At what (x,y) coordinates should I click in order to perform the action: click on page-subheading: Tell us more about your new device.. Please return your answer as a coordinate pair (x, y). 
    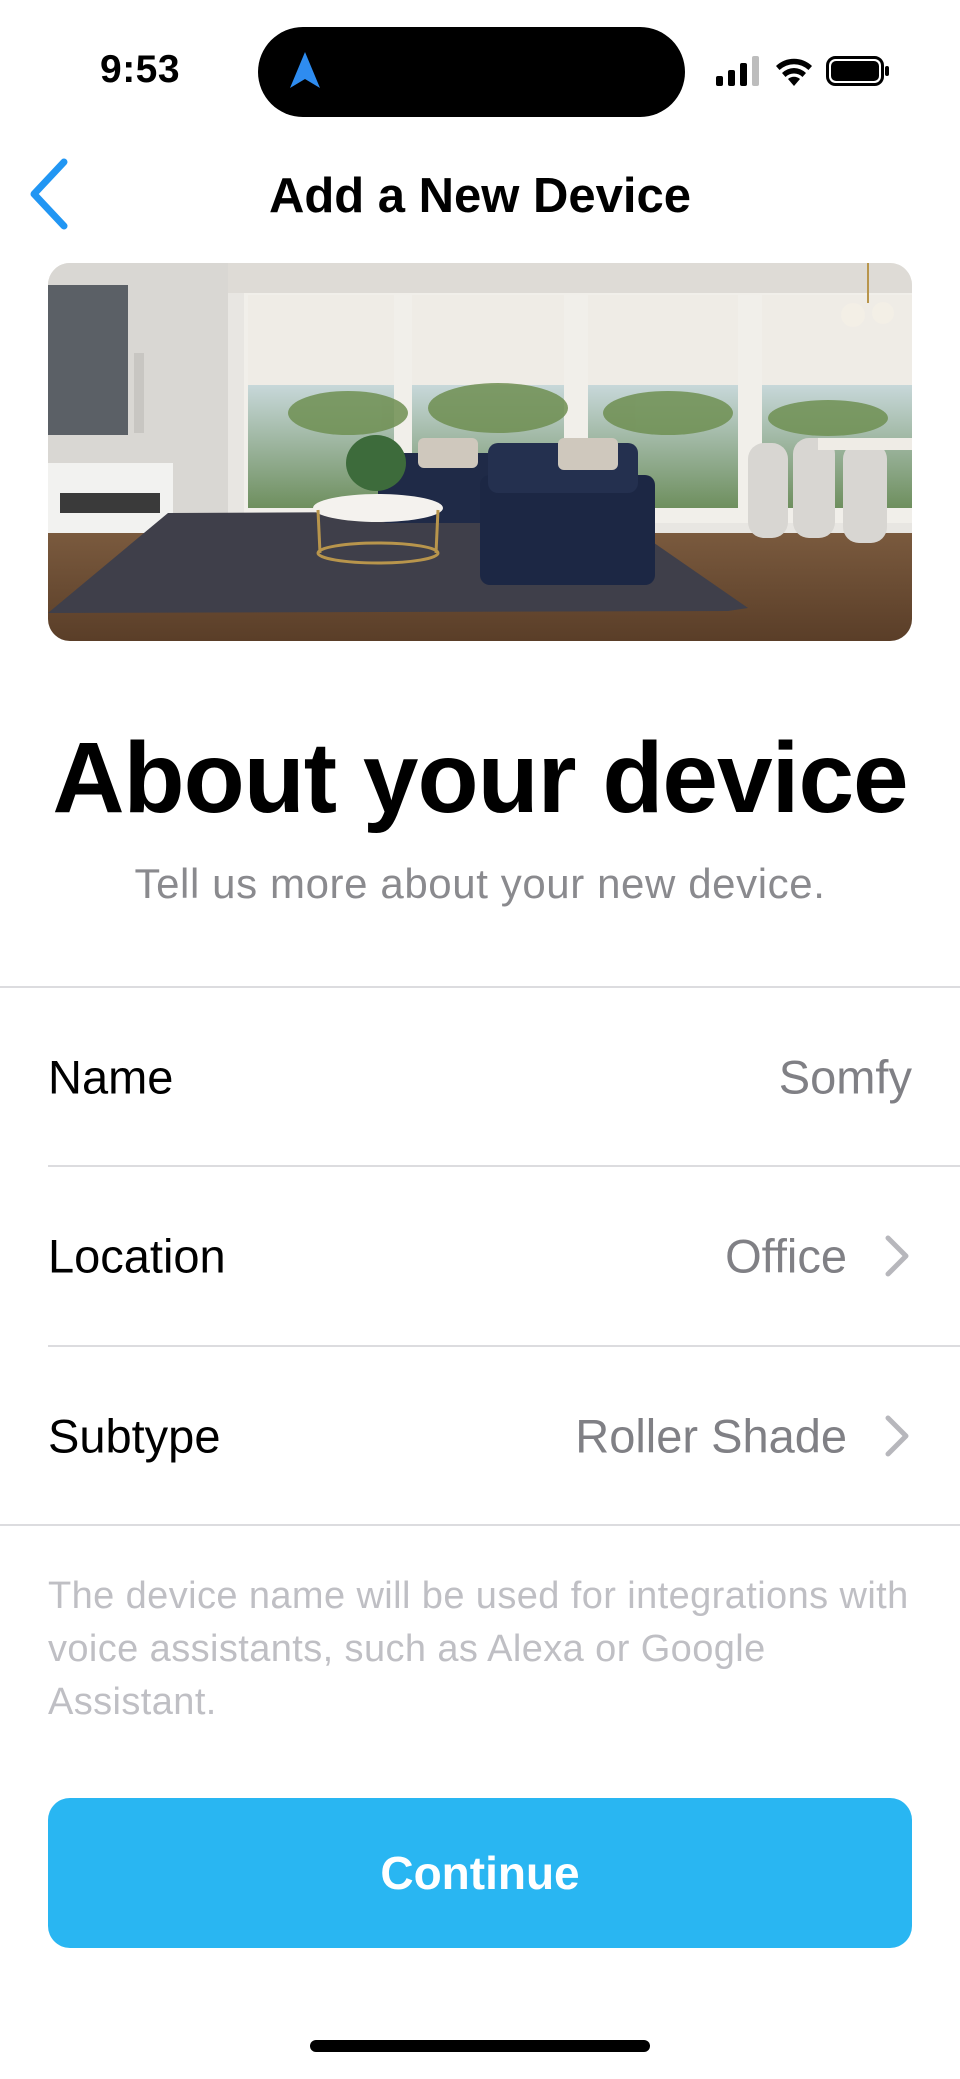
    Looking at the image, I should click on (480, 883).